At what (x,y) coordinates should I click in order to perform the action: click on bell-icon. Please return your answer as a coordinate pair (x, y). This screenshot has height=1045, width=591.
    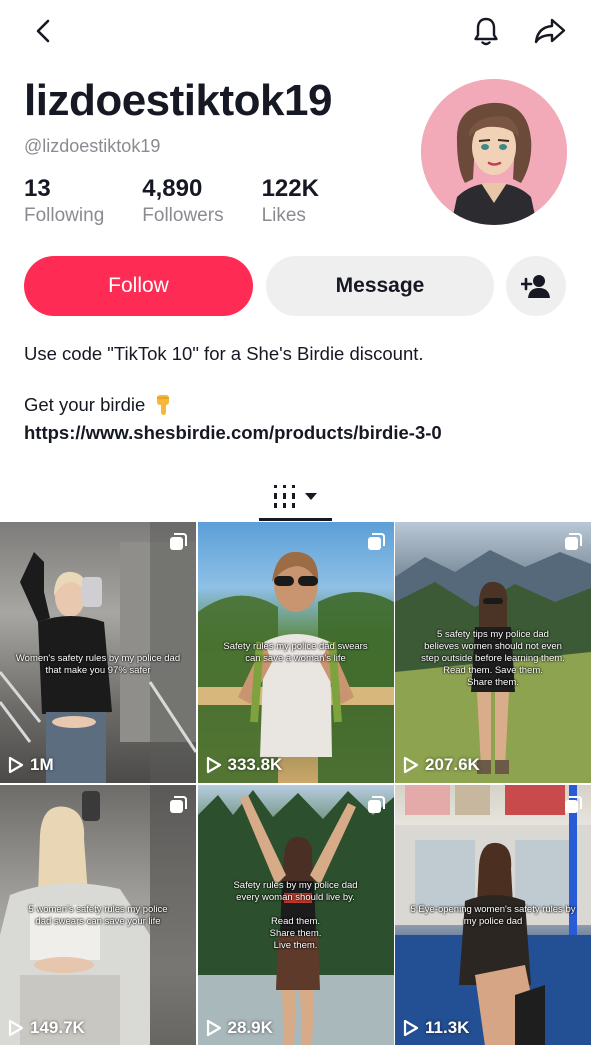
    Looking at the image, I should click on (486, 31).